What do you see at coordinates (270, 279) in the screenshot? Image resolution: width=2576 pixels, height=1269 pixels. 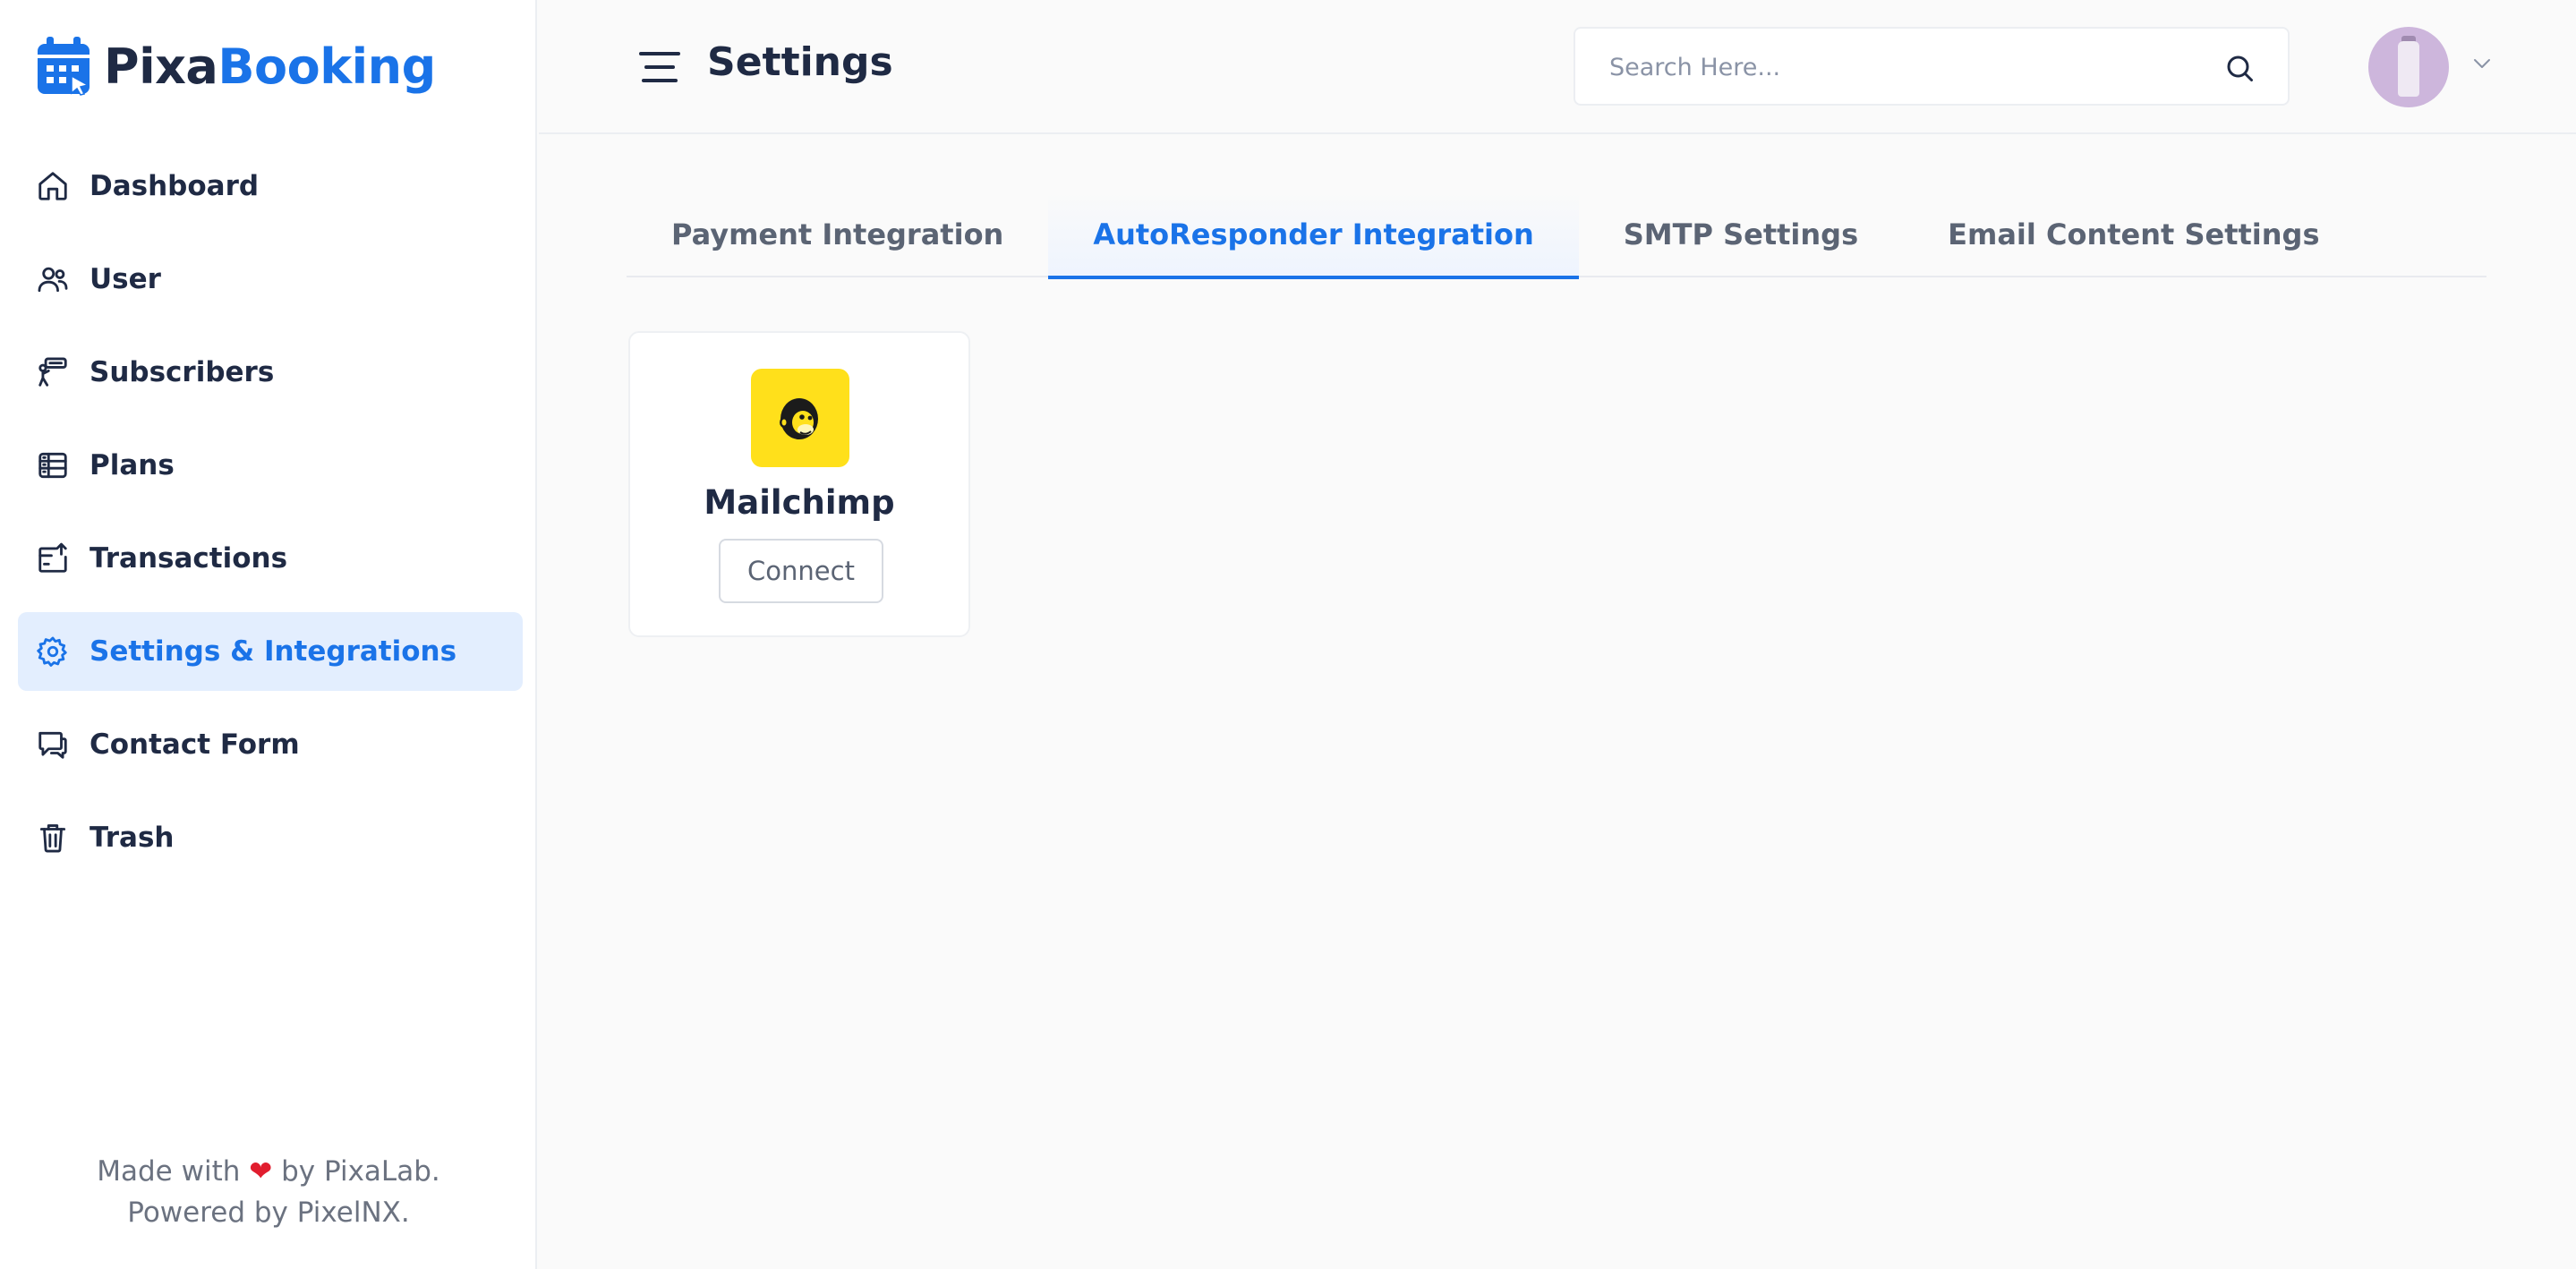 I see `sidebar-item-user: User` at bounding box center [270, 279].